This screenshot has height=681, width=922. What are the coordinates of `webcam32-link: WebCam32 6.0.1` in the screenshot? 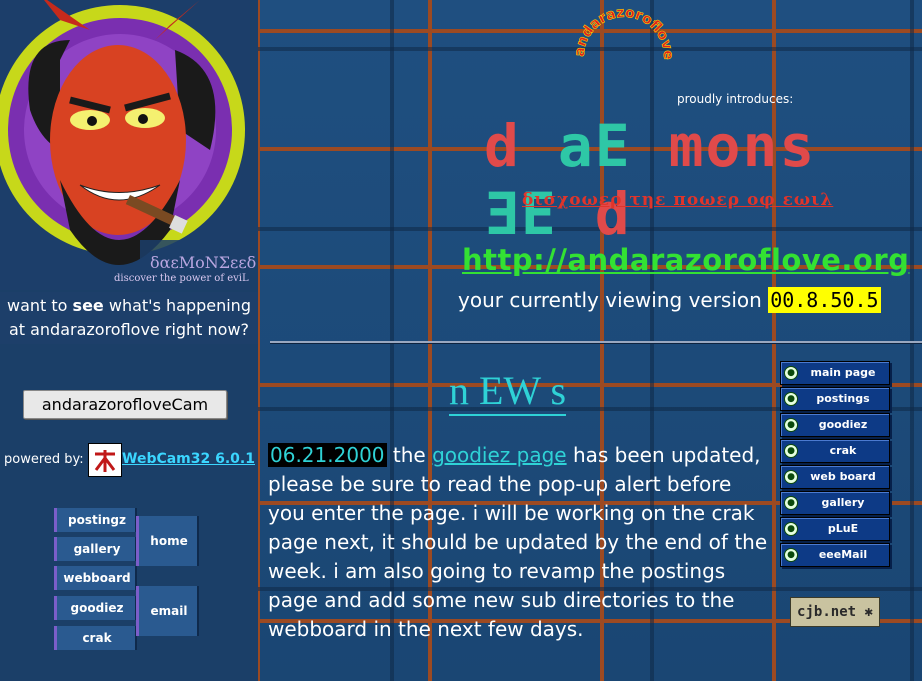 It's located at (188, 459).